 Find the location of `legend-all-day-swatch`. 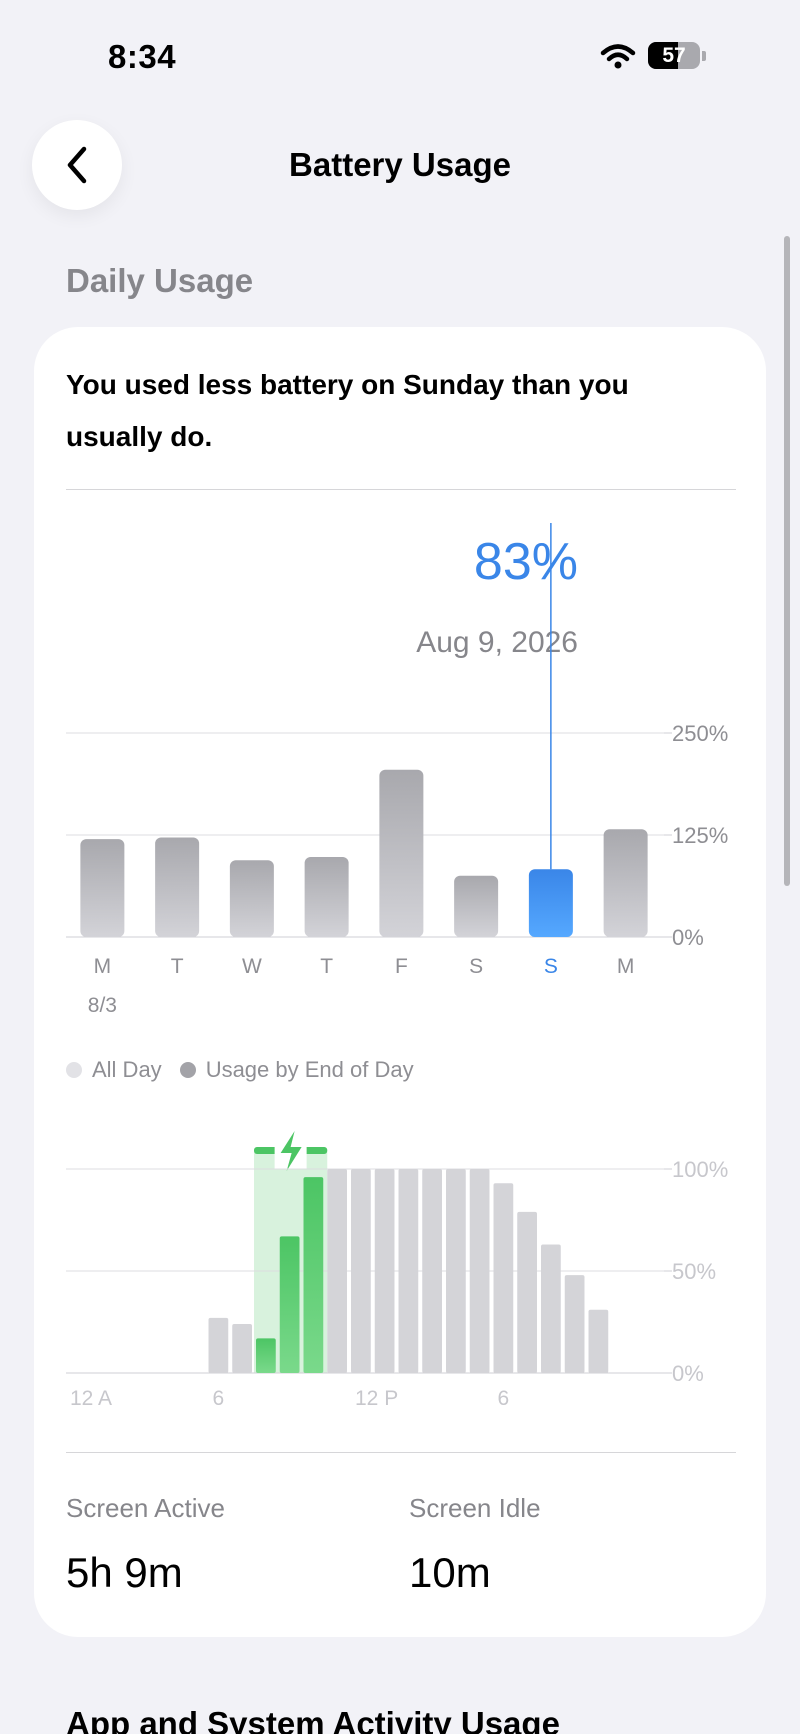

legend-all-day-swatch is located at coordinates (74, 1070).